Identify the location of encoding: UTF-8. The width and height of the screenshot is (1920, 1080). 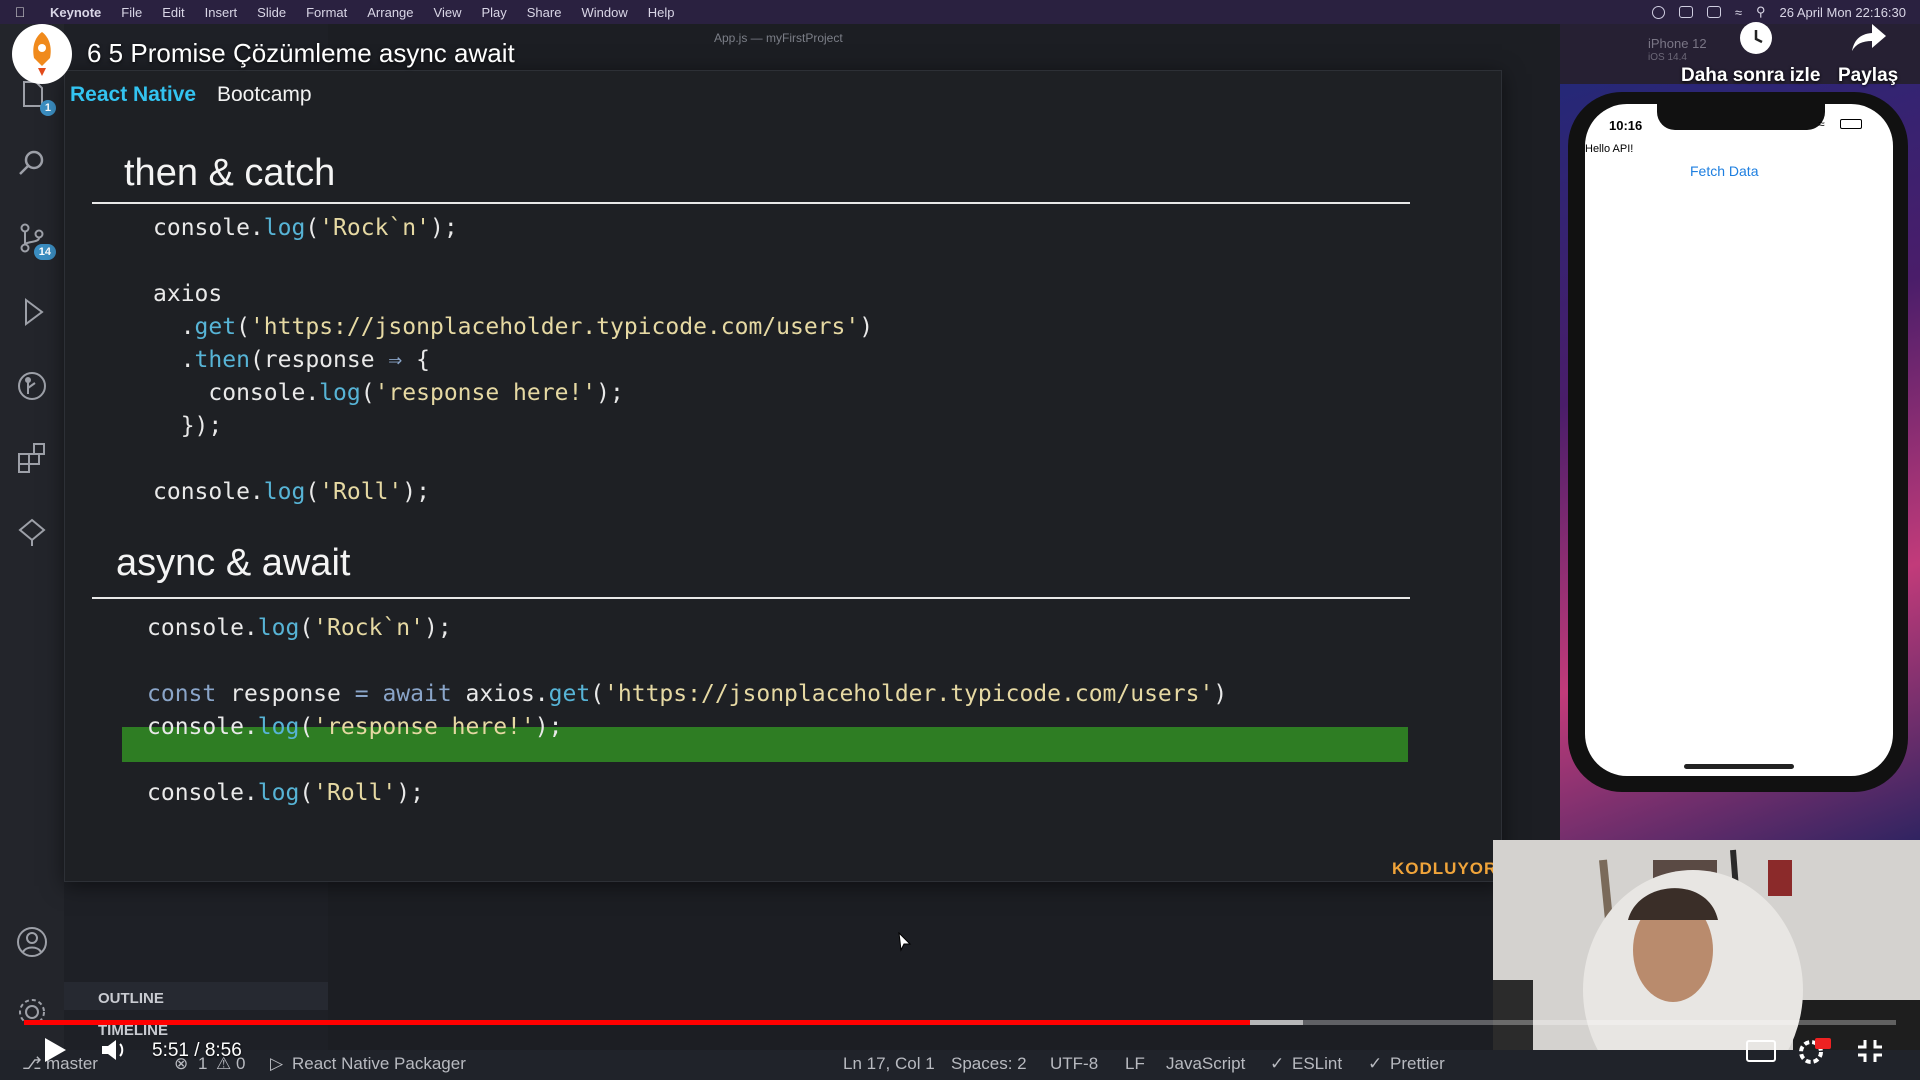
(1074, 1064).